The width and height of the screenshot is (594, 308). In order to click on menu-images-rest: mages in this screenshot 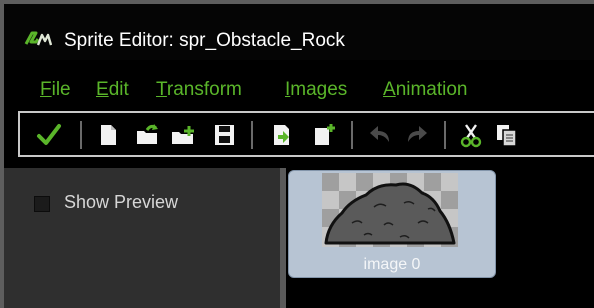, I will do `click(319, 89)`.